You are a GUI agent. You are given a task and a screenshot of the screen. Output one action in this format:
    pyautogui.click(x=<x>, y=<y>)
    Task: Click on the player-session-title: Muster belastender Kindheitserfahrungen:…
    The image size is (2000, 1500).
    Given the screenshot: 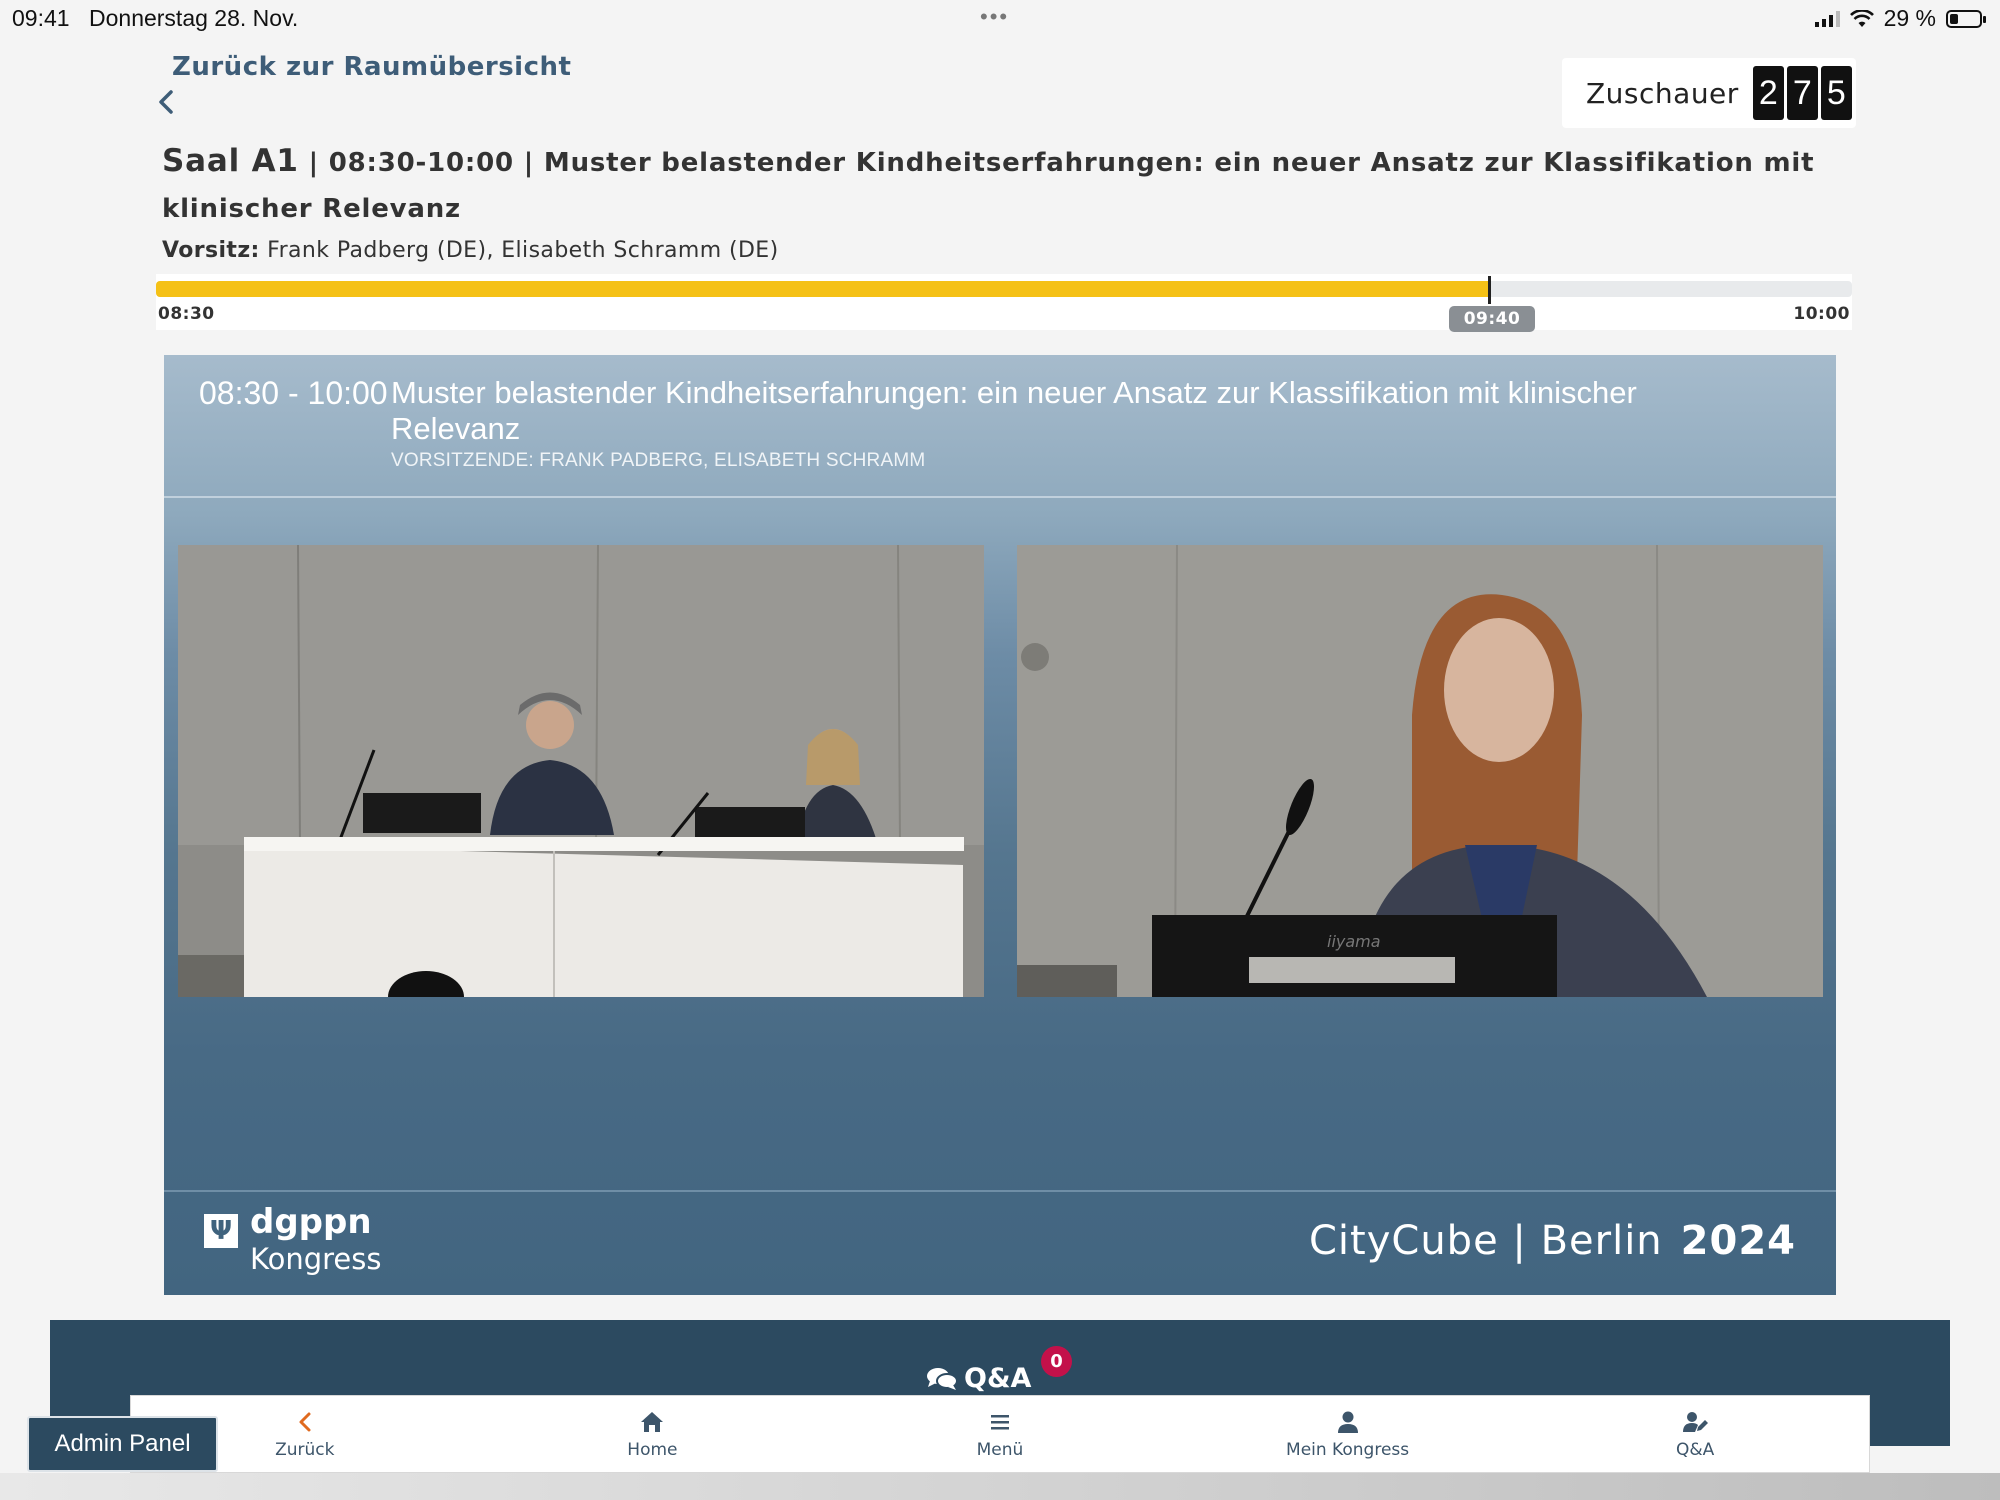 What is the action you would take?
    pyautogui.click(x=1014, y=410)
    